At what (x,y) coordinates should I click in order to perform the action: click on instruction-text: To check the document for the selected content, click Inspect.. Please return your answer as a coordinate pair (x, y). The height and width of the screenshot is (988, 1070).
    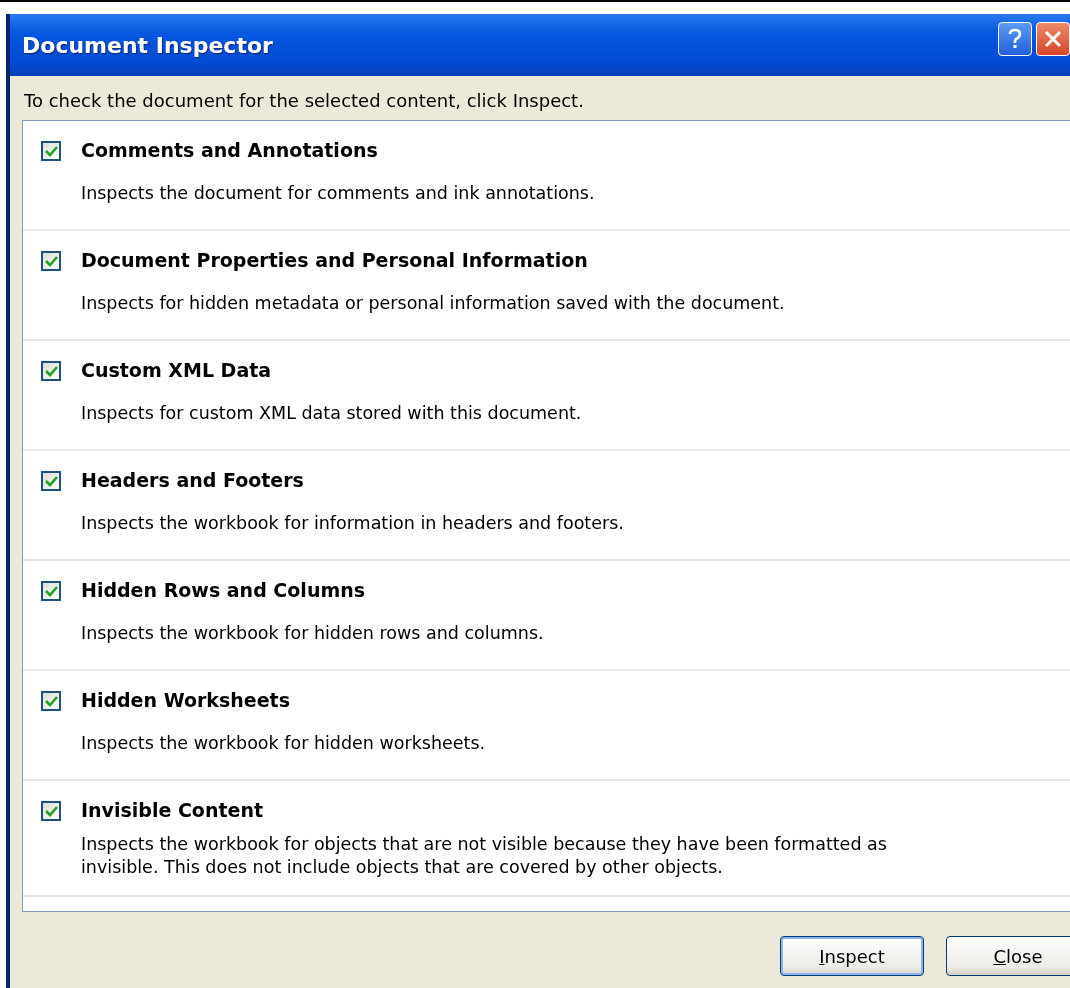
    Looking at the image, I should click on (304, 101).